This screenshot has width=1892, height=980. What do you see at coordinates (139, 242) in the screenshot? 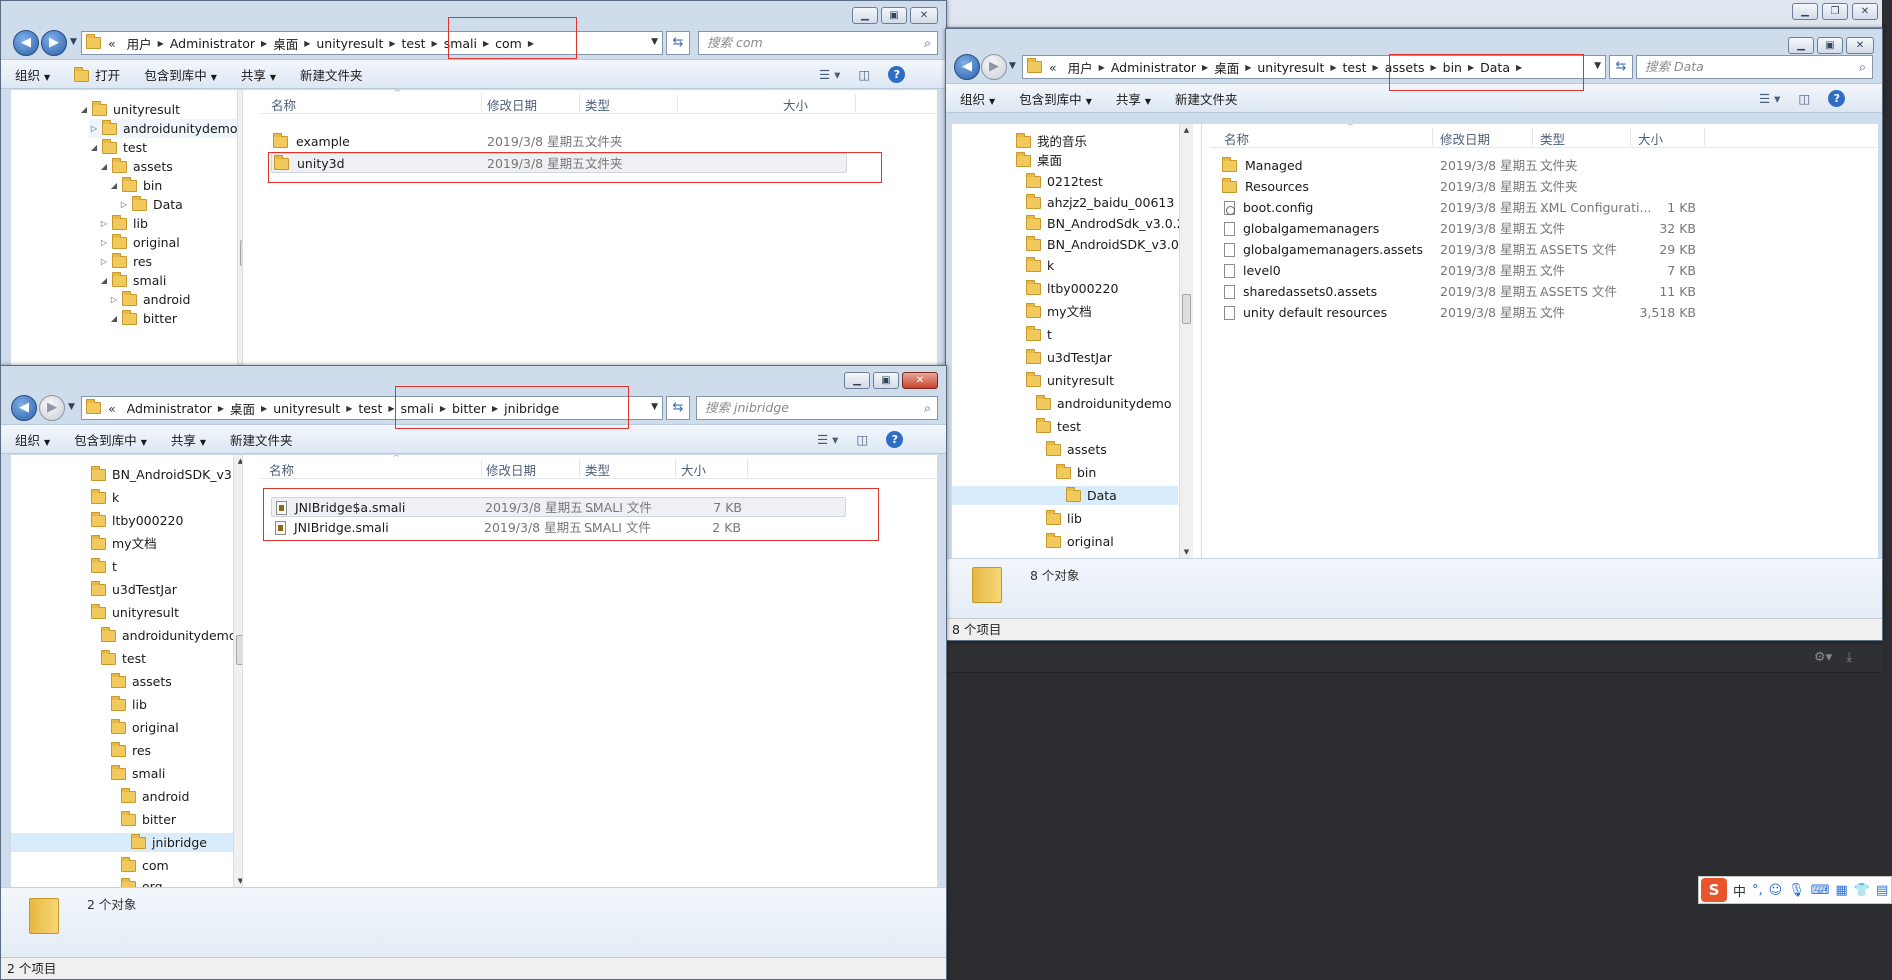
I see `tree-item-original: ▷ original` at bounding box center [139, 242].